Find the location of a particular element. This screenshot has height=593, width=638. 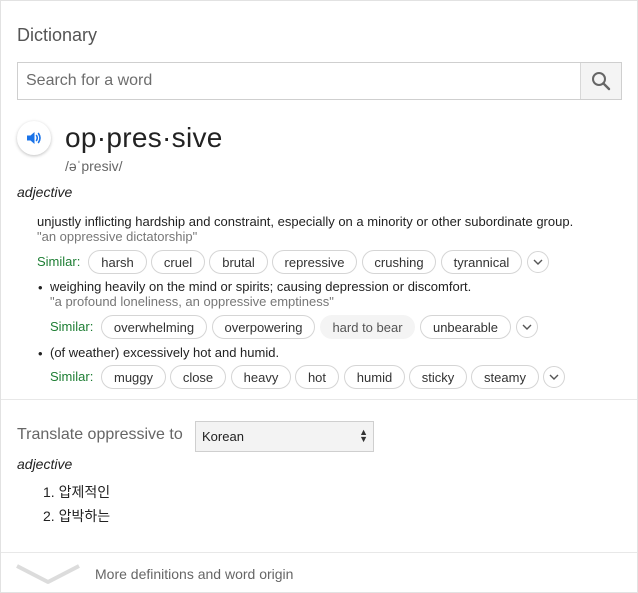

similar-chip: repressive is located at coordinates (314, 262).